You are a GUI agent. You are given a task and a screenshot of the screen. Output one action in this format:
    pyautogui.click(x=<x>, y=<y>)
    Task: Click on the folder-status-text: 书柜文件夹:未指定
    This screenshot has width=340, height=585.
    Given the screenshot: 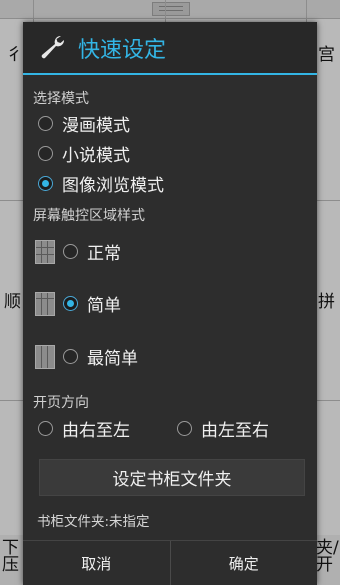 What is the action you would take?
    pyautogui.click(x=93, y=522)
    